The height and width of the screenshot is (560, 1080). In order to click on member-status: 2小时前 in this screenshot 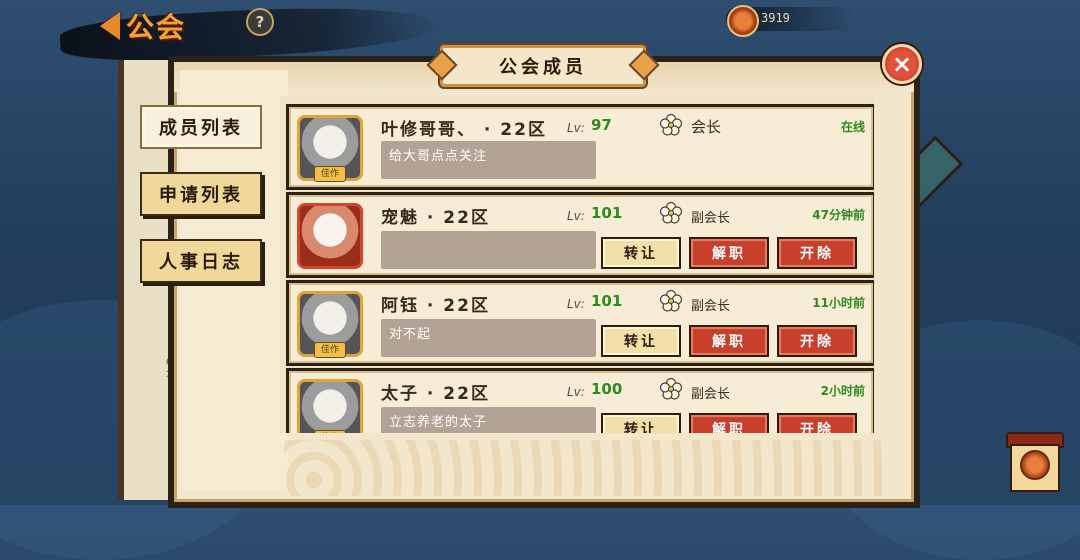, I will do `click(842, 391)`.